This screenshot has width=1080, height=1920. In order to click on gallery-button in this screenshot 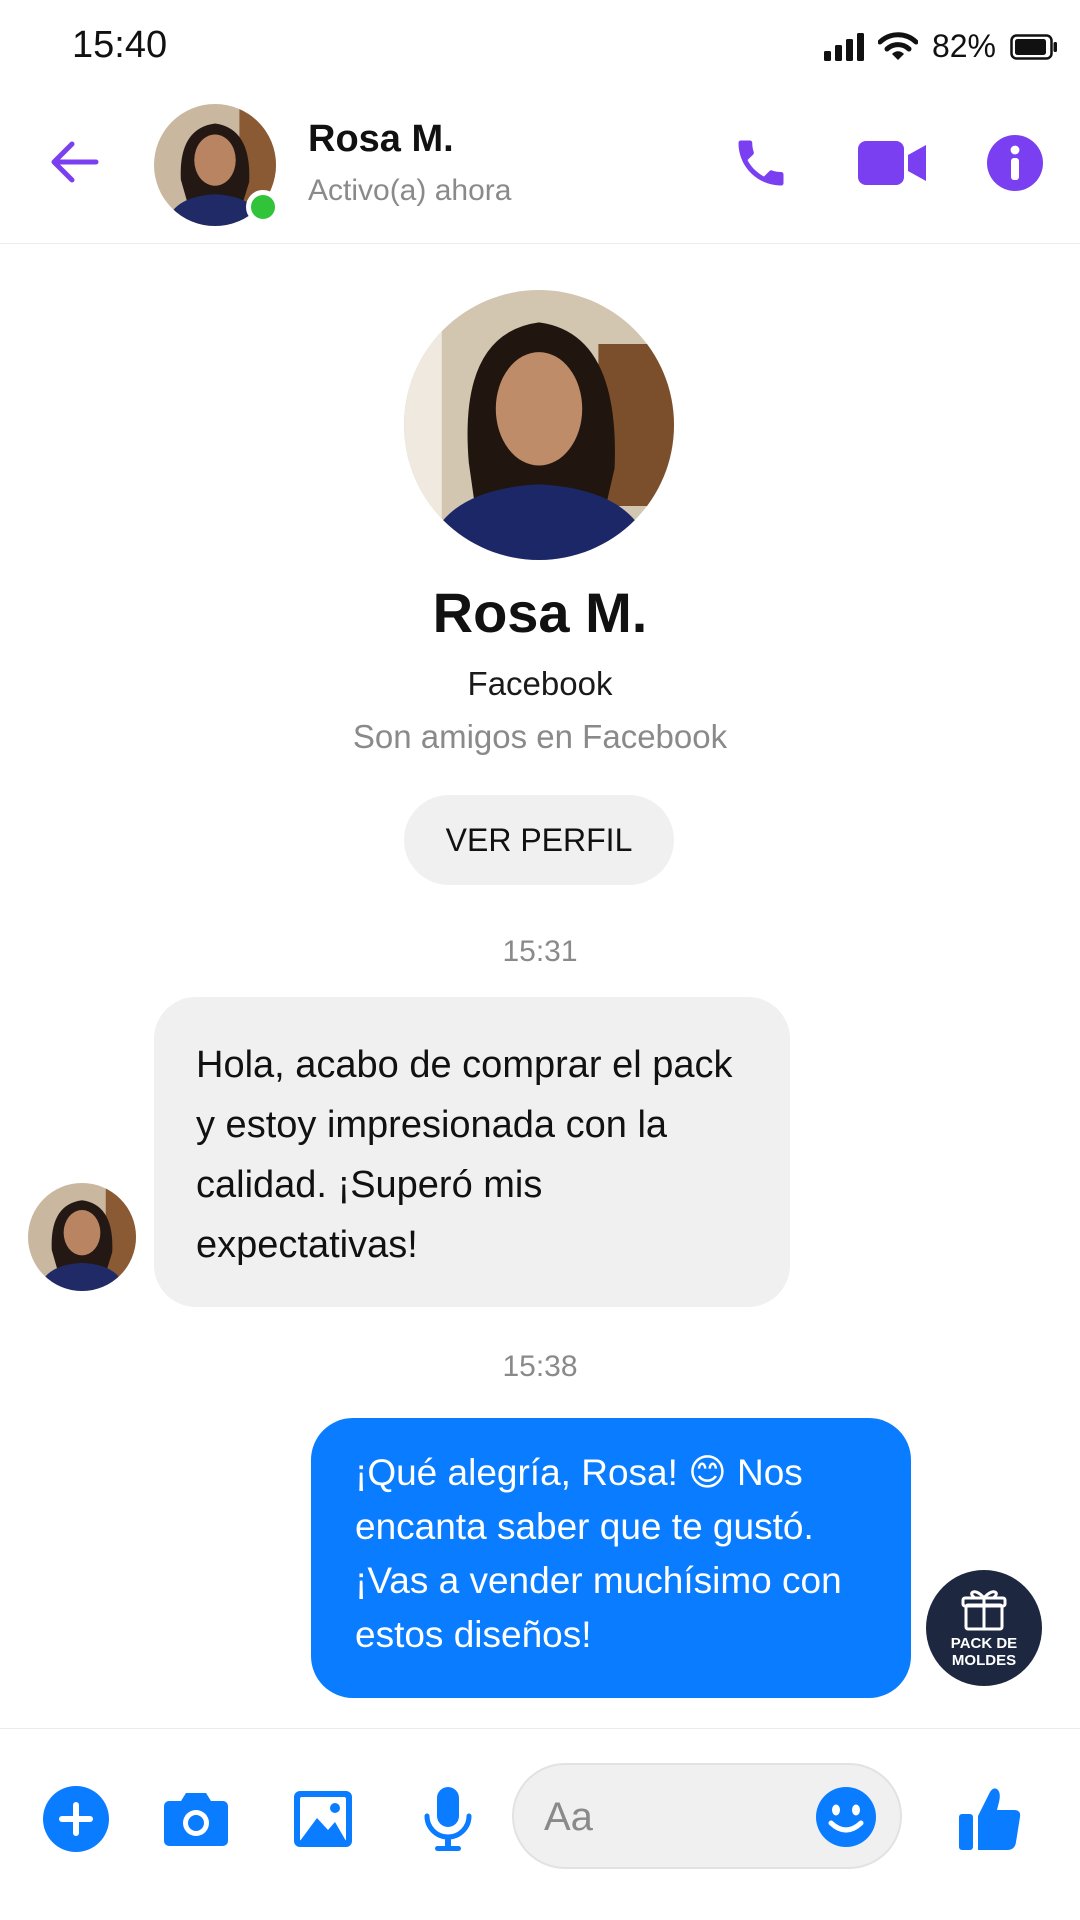, I will do `click(323, 1819)`.